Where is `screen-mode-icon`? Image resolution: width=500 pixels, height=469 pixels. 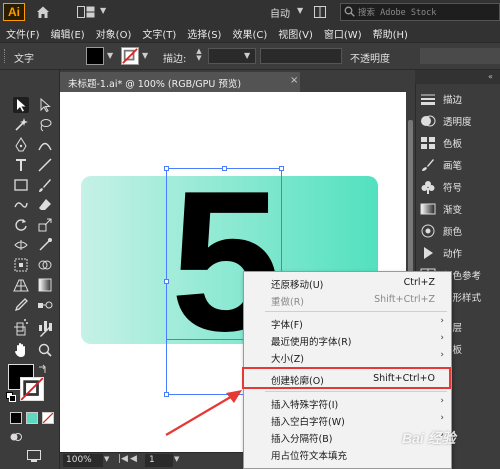 screen-mode-icon is located at coordinates (34, 456).